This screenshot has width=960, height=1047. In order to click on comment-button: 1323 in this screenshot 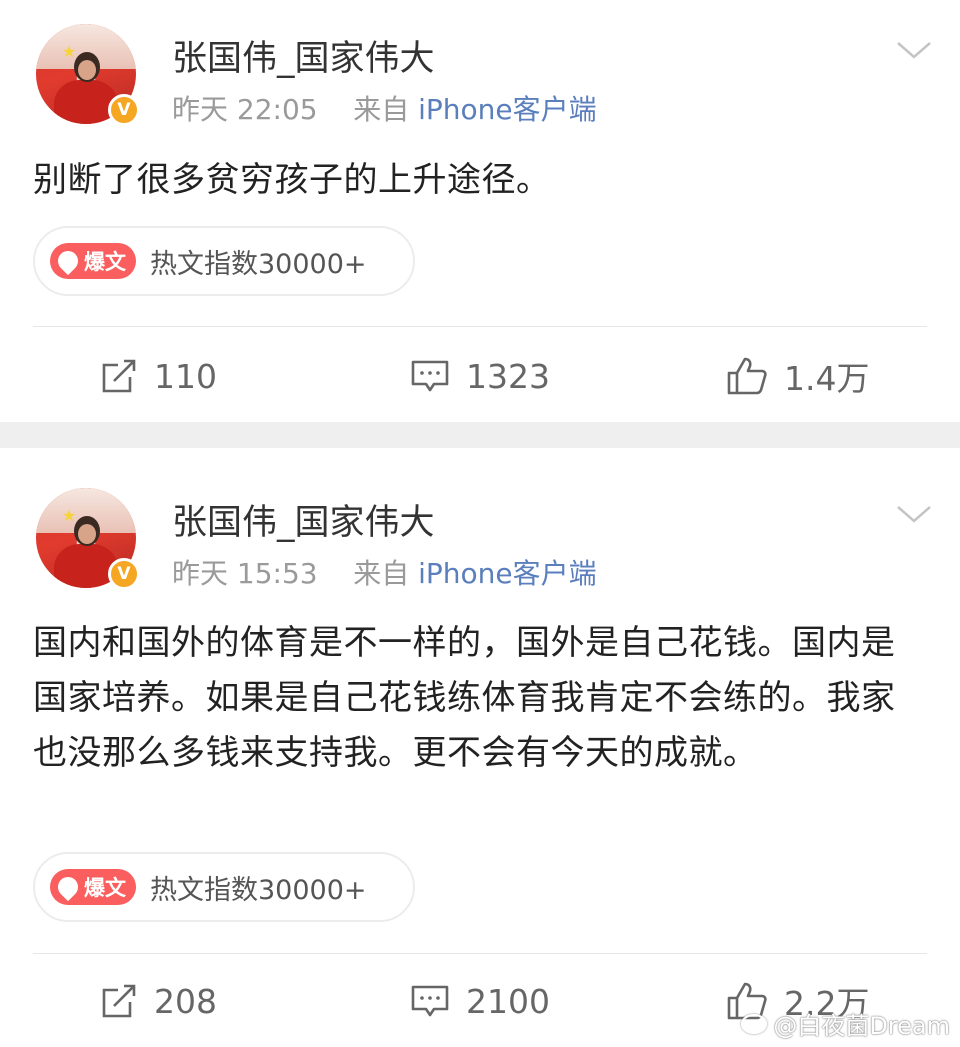, I will do `click(480, 376)`.